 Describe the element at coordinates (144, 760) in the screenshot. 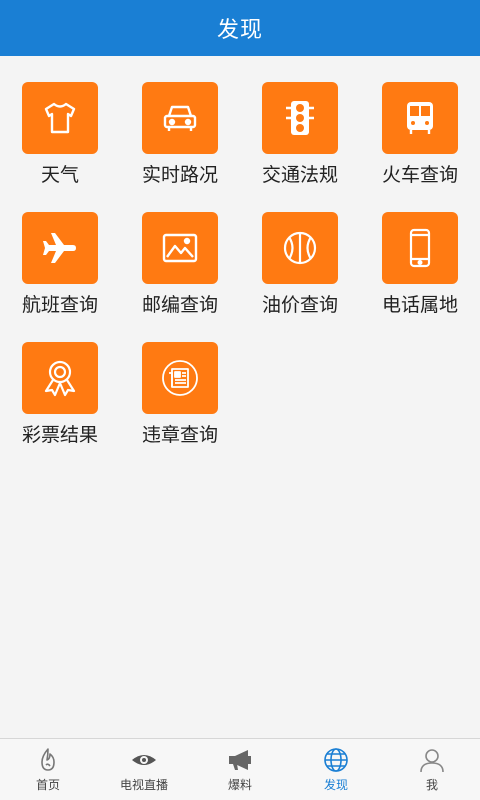

I see `eye-icon` at that location.